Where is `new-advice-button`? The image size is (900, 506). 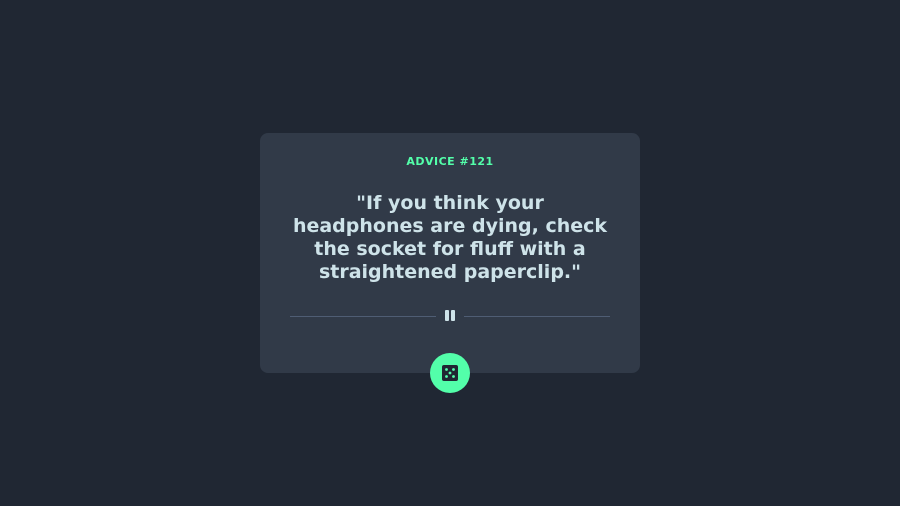 new-advice-button is located at coordinates (450, 373).